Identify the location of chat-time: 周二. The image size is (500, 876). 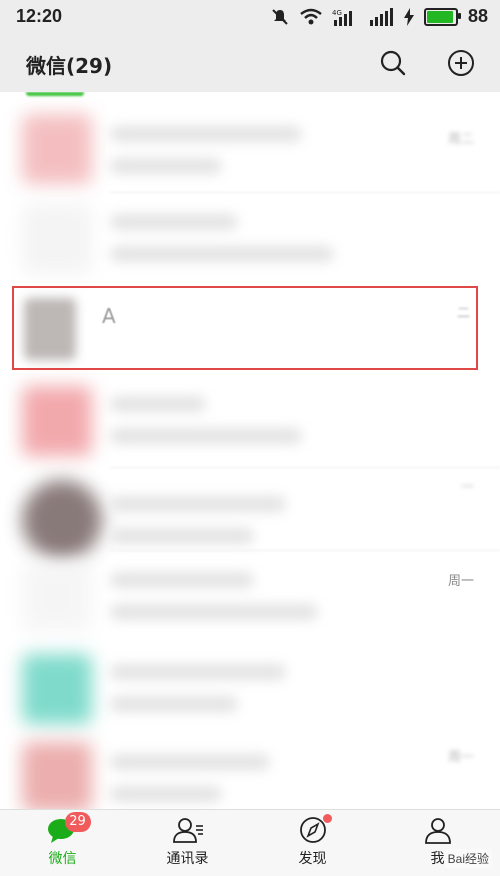
(460, 139).